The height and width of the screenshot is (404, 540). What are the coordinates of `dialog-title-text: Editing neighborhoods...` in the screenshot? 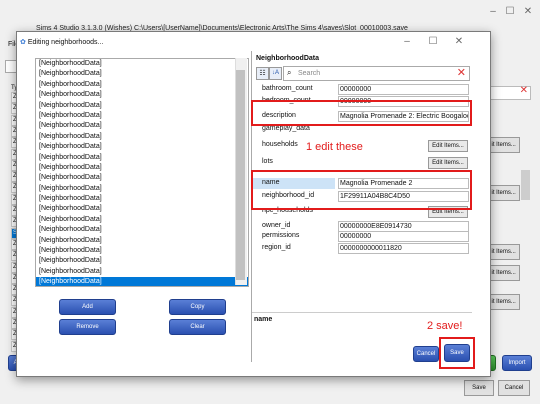 It's located at (65, 42).